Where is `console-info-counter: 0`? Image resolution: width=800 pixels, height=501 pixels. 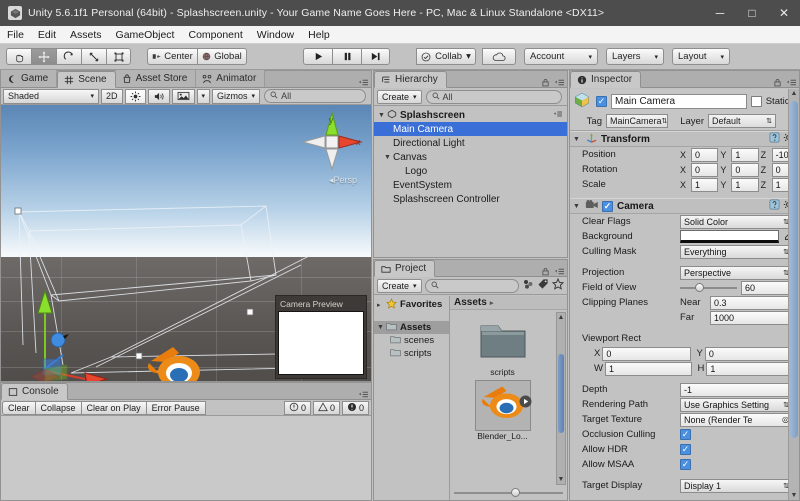
console-info-counter: 0 is located at coordinates (297, 407).